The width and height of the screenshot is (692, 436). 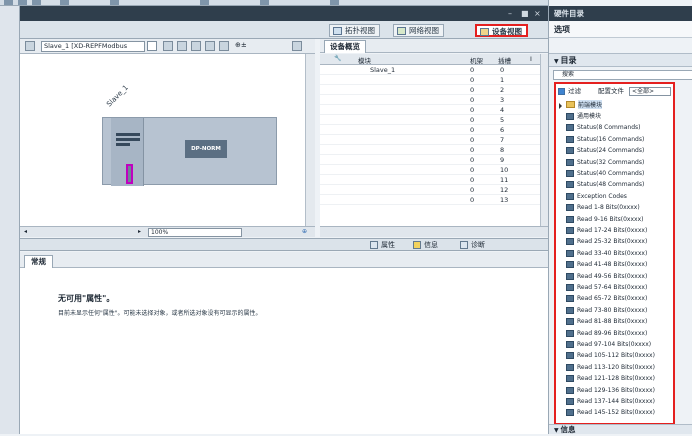 I want to click on catalog-item: 通用模块, so click(x=583, y=116).